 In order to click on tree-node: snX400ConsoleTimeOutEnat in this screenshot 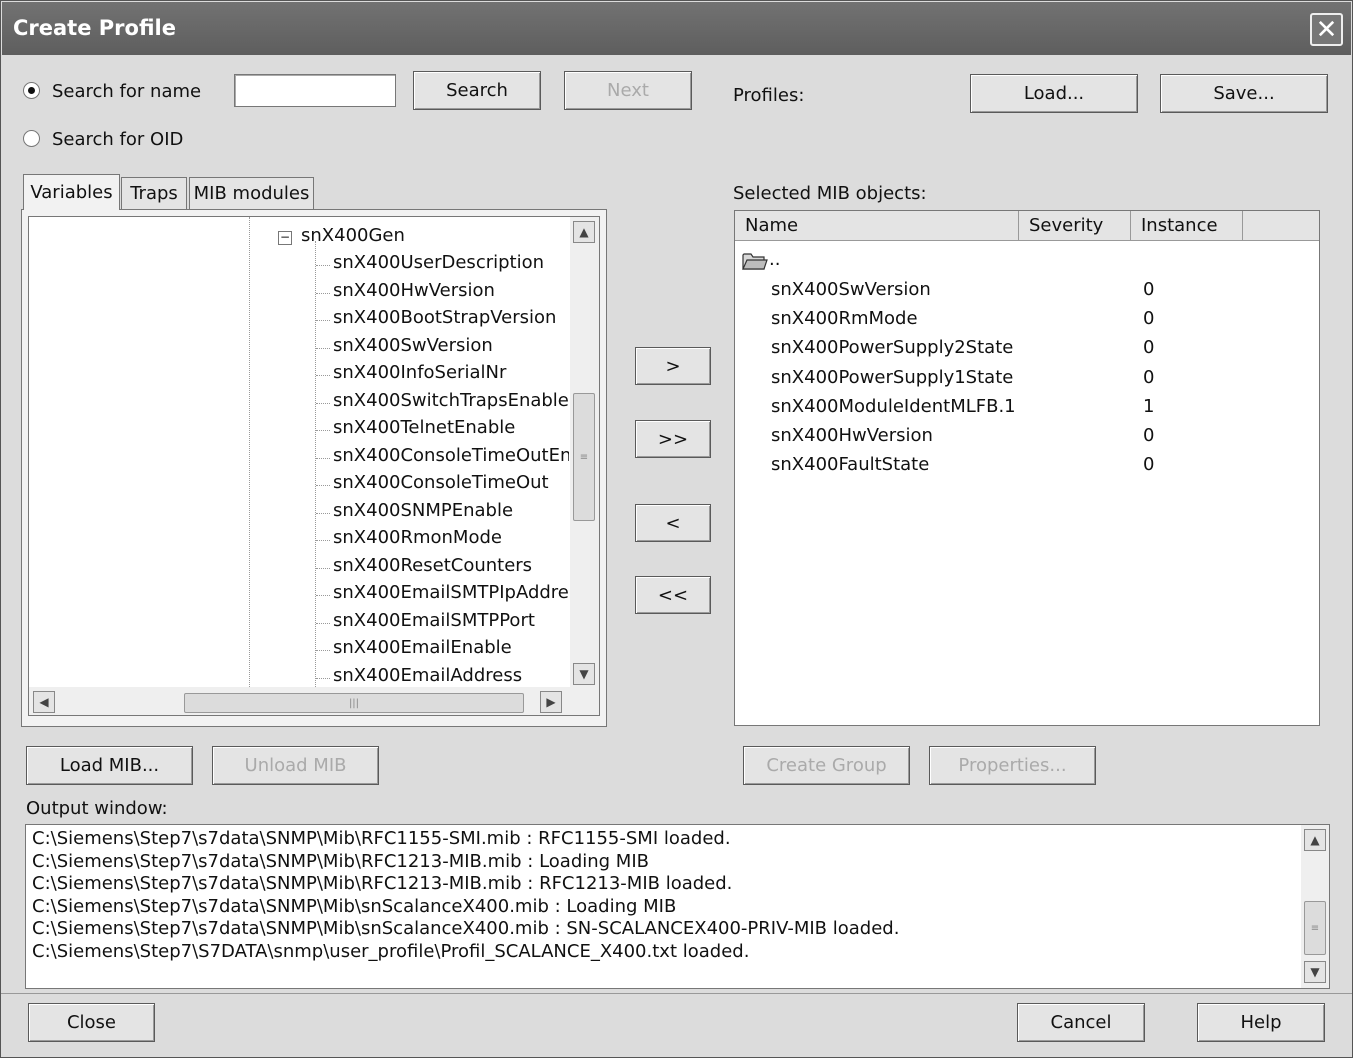, I will do `click(451, 455)`.